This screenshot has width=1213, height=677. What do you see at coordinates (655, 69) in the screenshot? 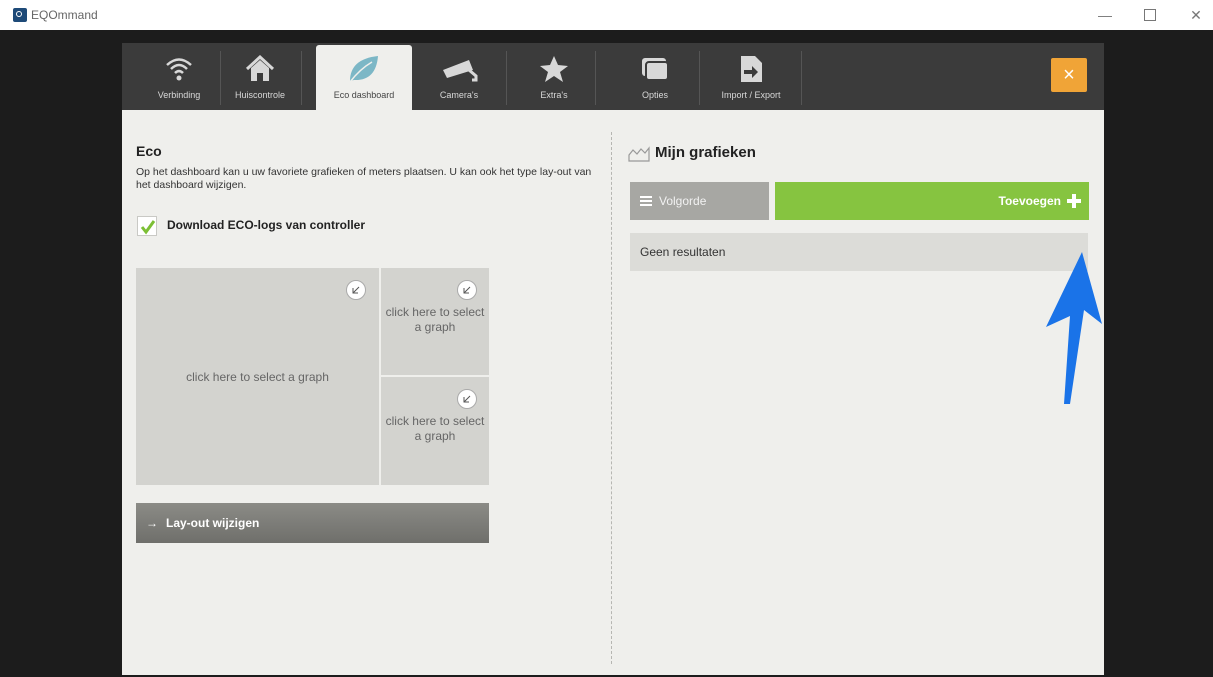
I see `options-icon` at bounding box center [655, 69].